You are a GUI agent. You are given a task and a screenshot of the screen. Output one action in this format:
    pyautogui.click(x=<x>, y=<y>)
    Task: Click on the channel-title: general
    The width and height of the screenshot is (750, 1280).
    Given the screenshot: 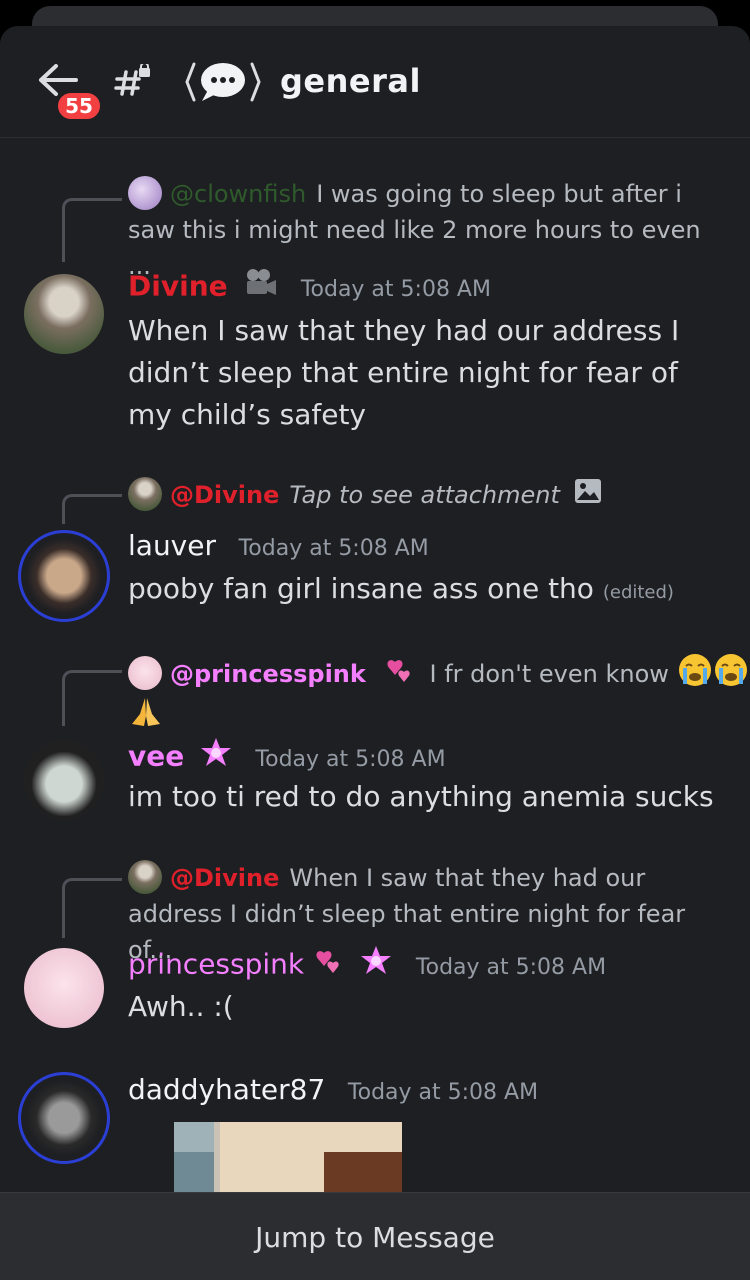 What is the action you would take?
    pyautogui.click(x=350, y=81)
    